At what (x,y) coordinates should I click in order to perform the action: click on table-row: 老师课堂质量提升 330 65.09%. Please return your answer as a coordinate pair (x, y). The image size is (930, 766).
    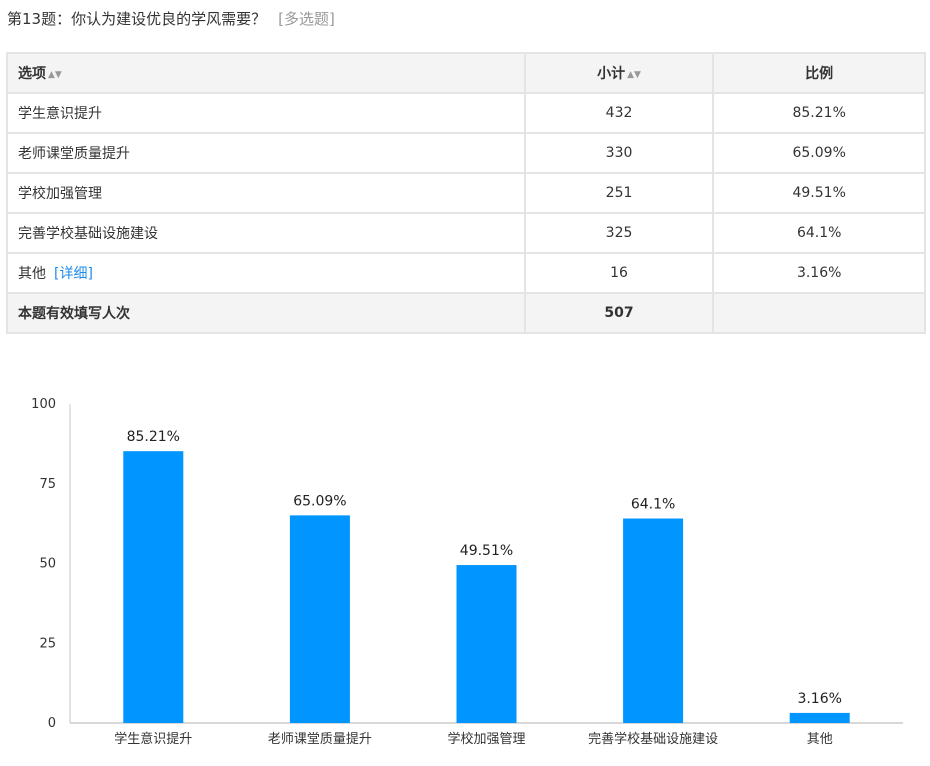
    Looking at the image, I should click on (466, 153).